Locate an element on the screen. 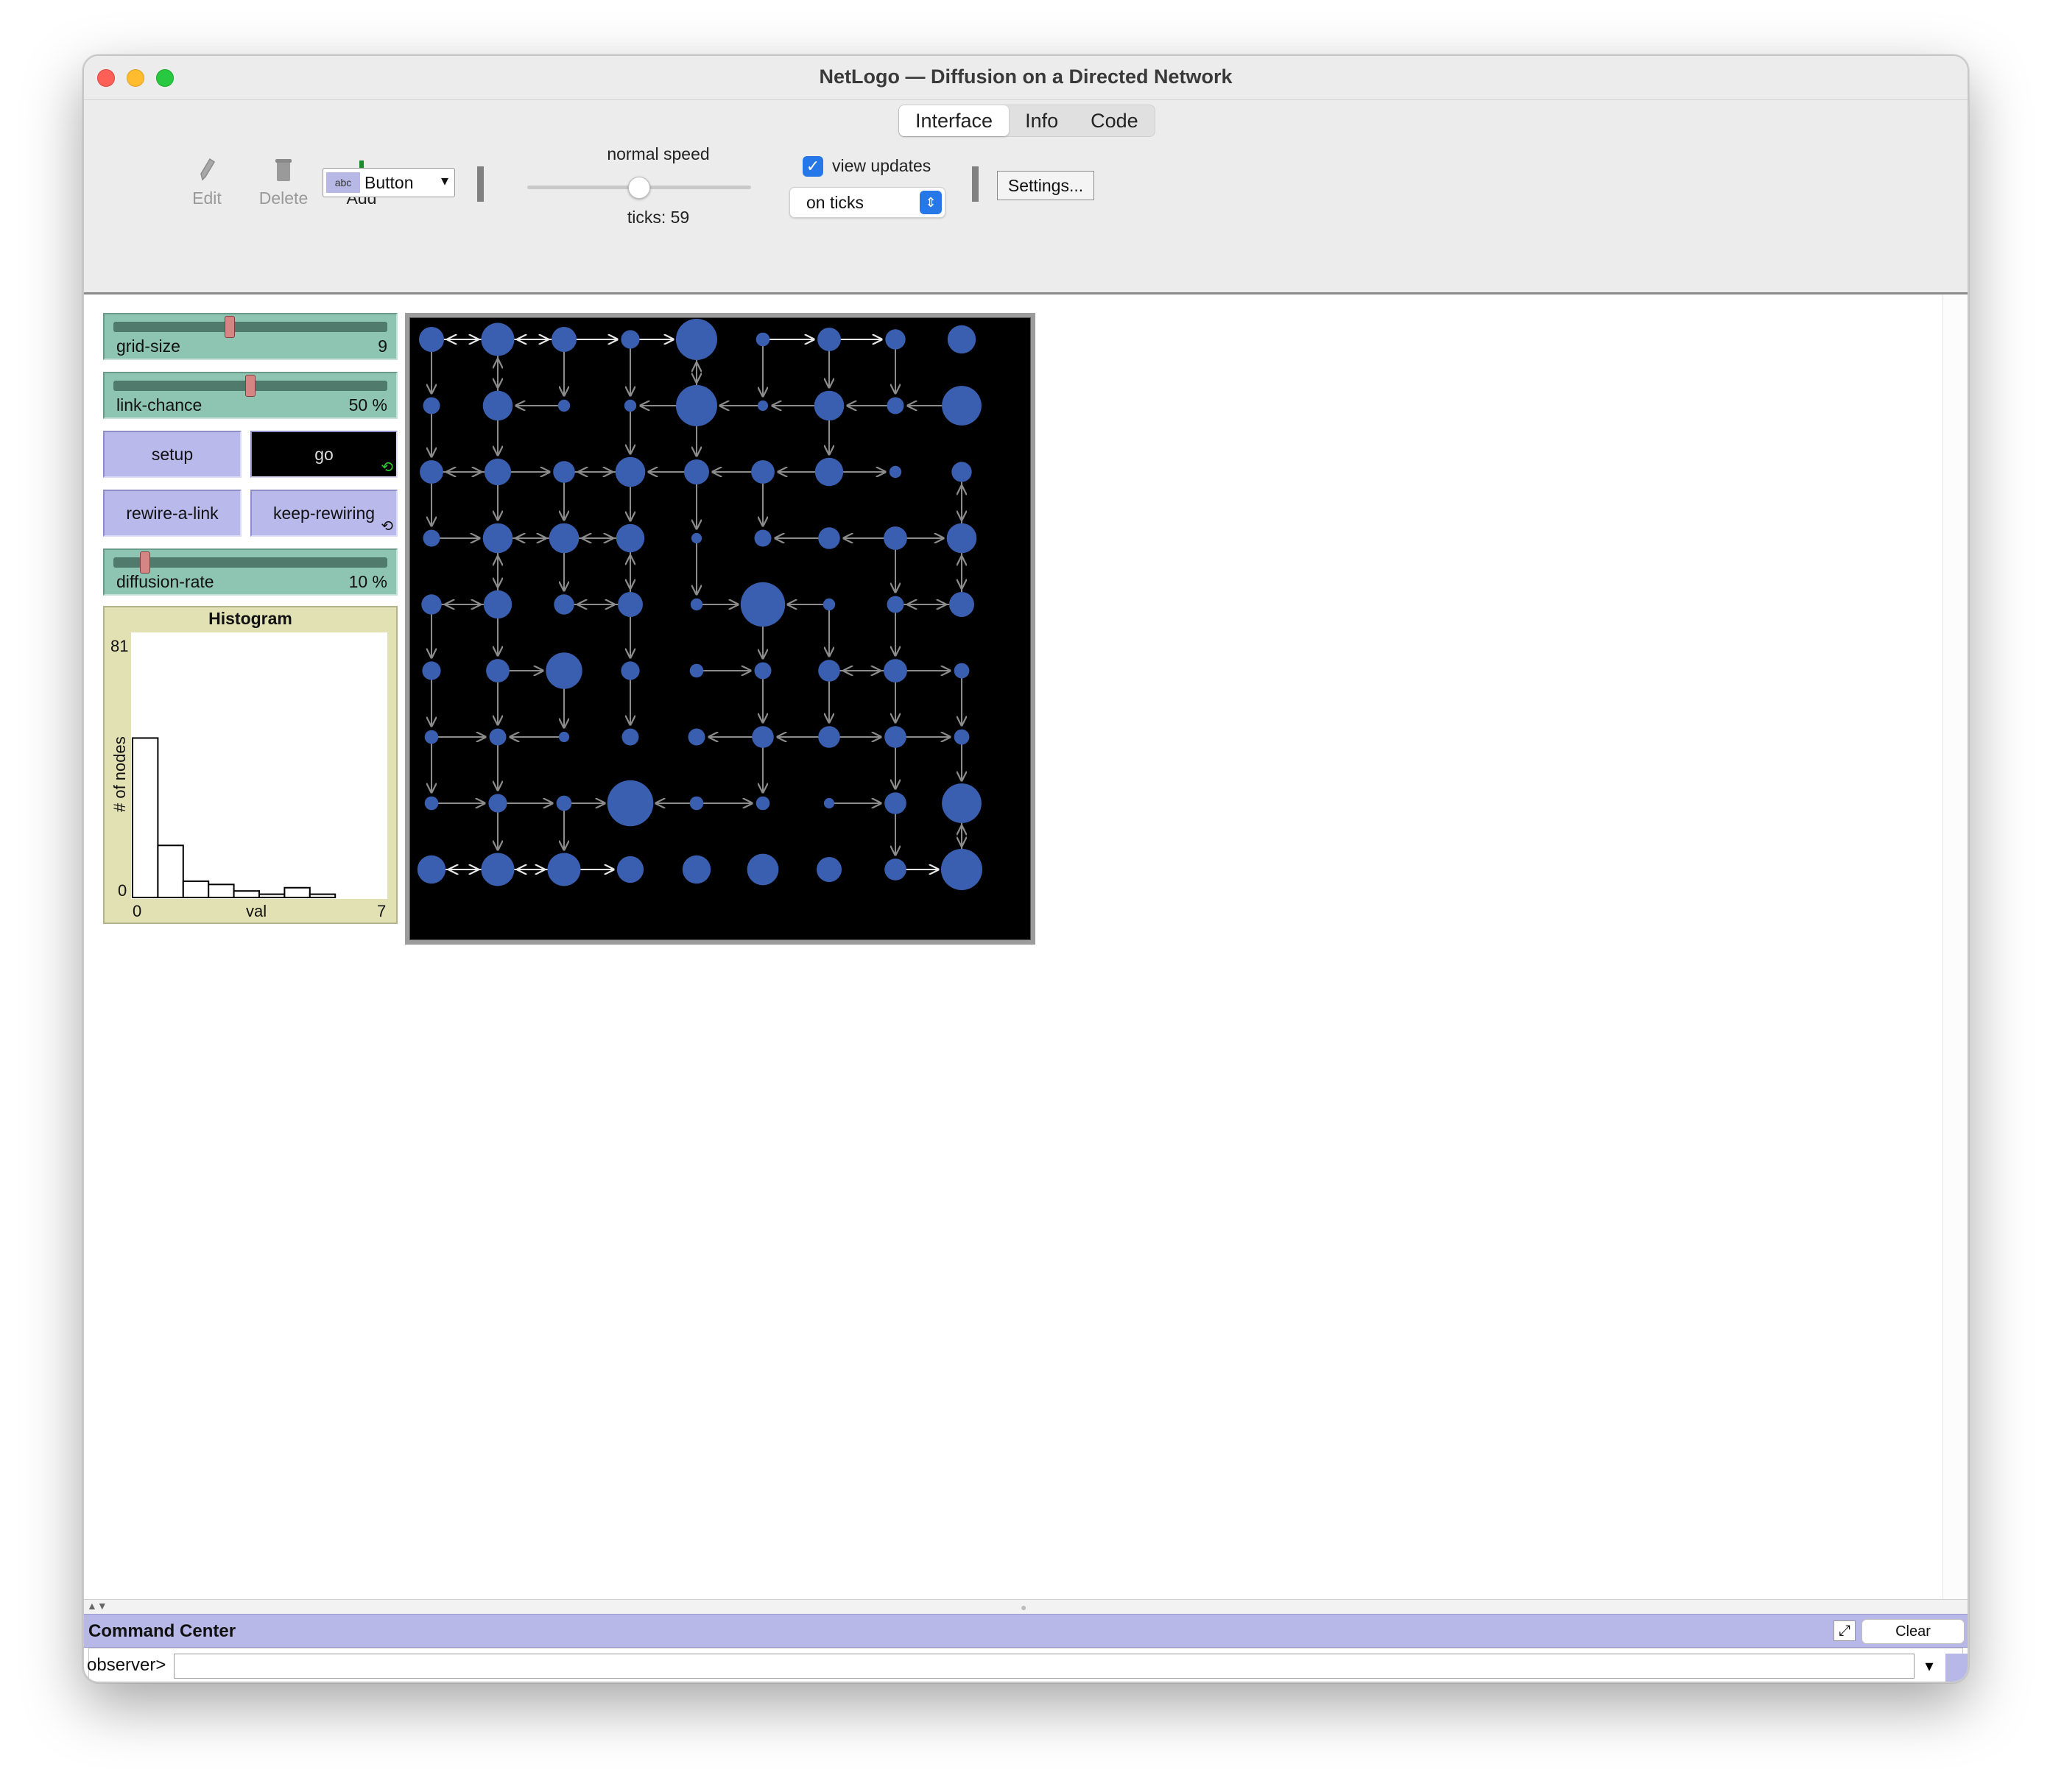  update-mode-select: on ticks ⇕ is located at coordinates (867, 202).